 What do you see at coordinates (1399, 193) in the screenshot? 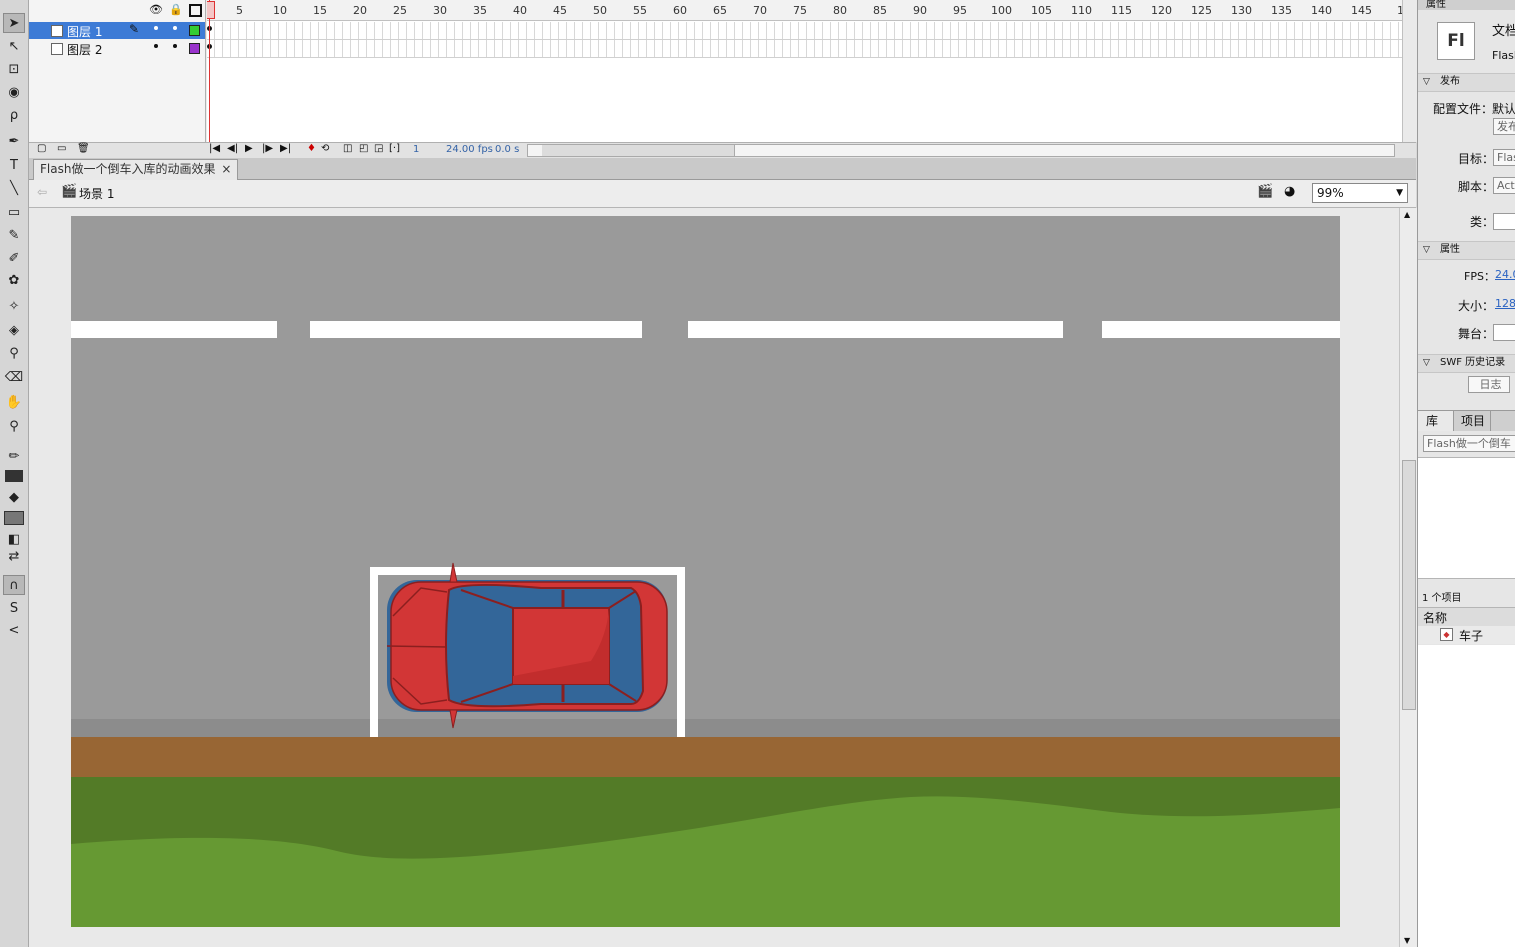
I see `chevron-down-icon: ▼` at bounding box center [1399, 193].